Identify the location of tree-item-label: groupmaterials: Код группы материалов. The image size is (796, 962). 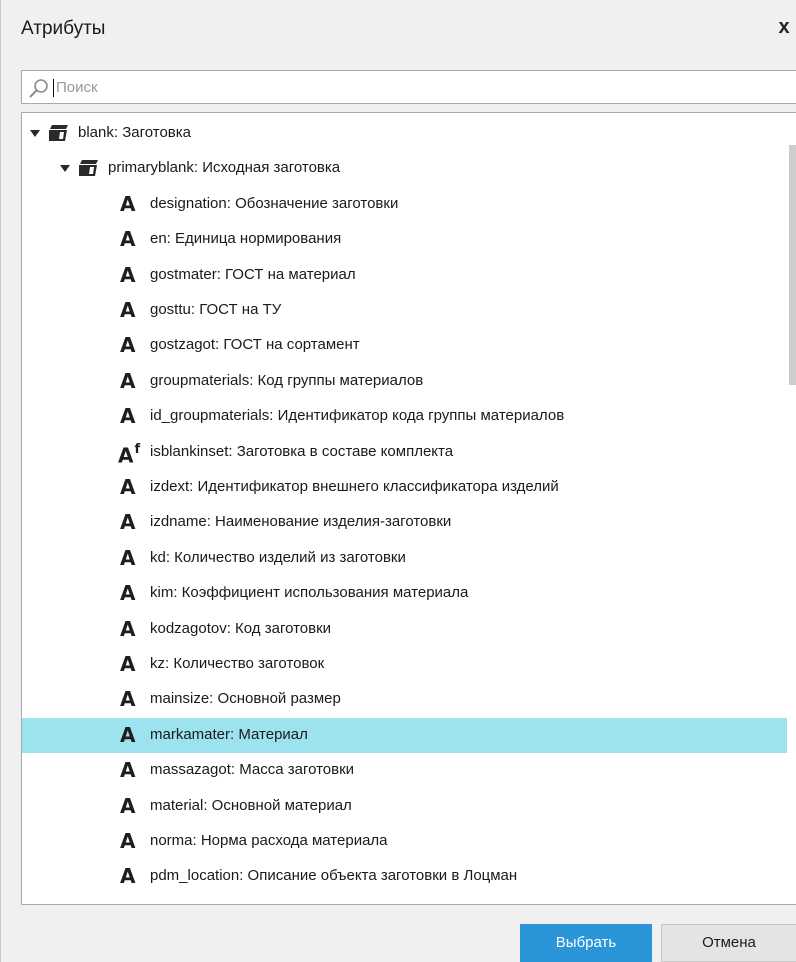
(287, 380).